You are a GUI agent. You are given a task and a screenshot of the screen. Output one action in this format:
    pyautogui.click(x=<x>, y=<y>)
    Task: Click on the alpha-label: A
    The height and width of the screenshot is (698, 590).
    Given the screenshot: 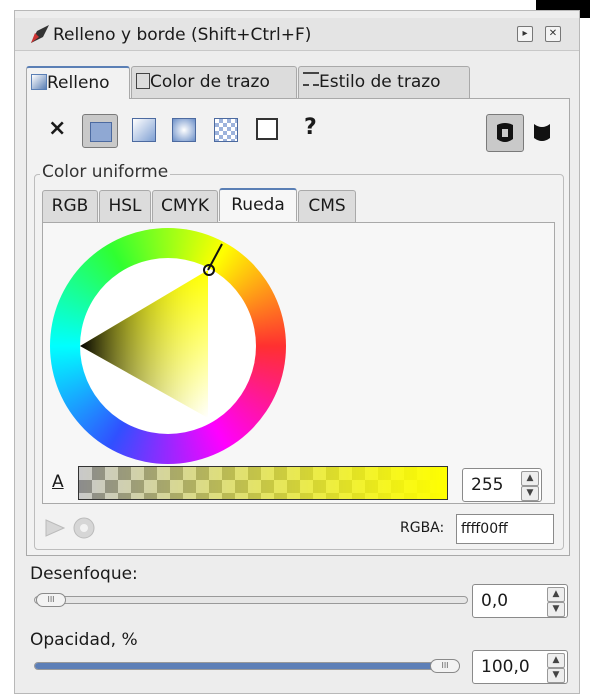 What is the action you would take?
    pyautogui.click(x=58, y=482)
    